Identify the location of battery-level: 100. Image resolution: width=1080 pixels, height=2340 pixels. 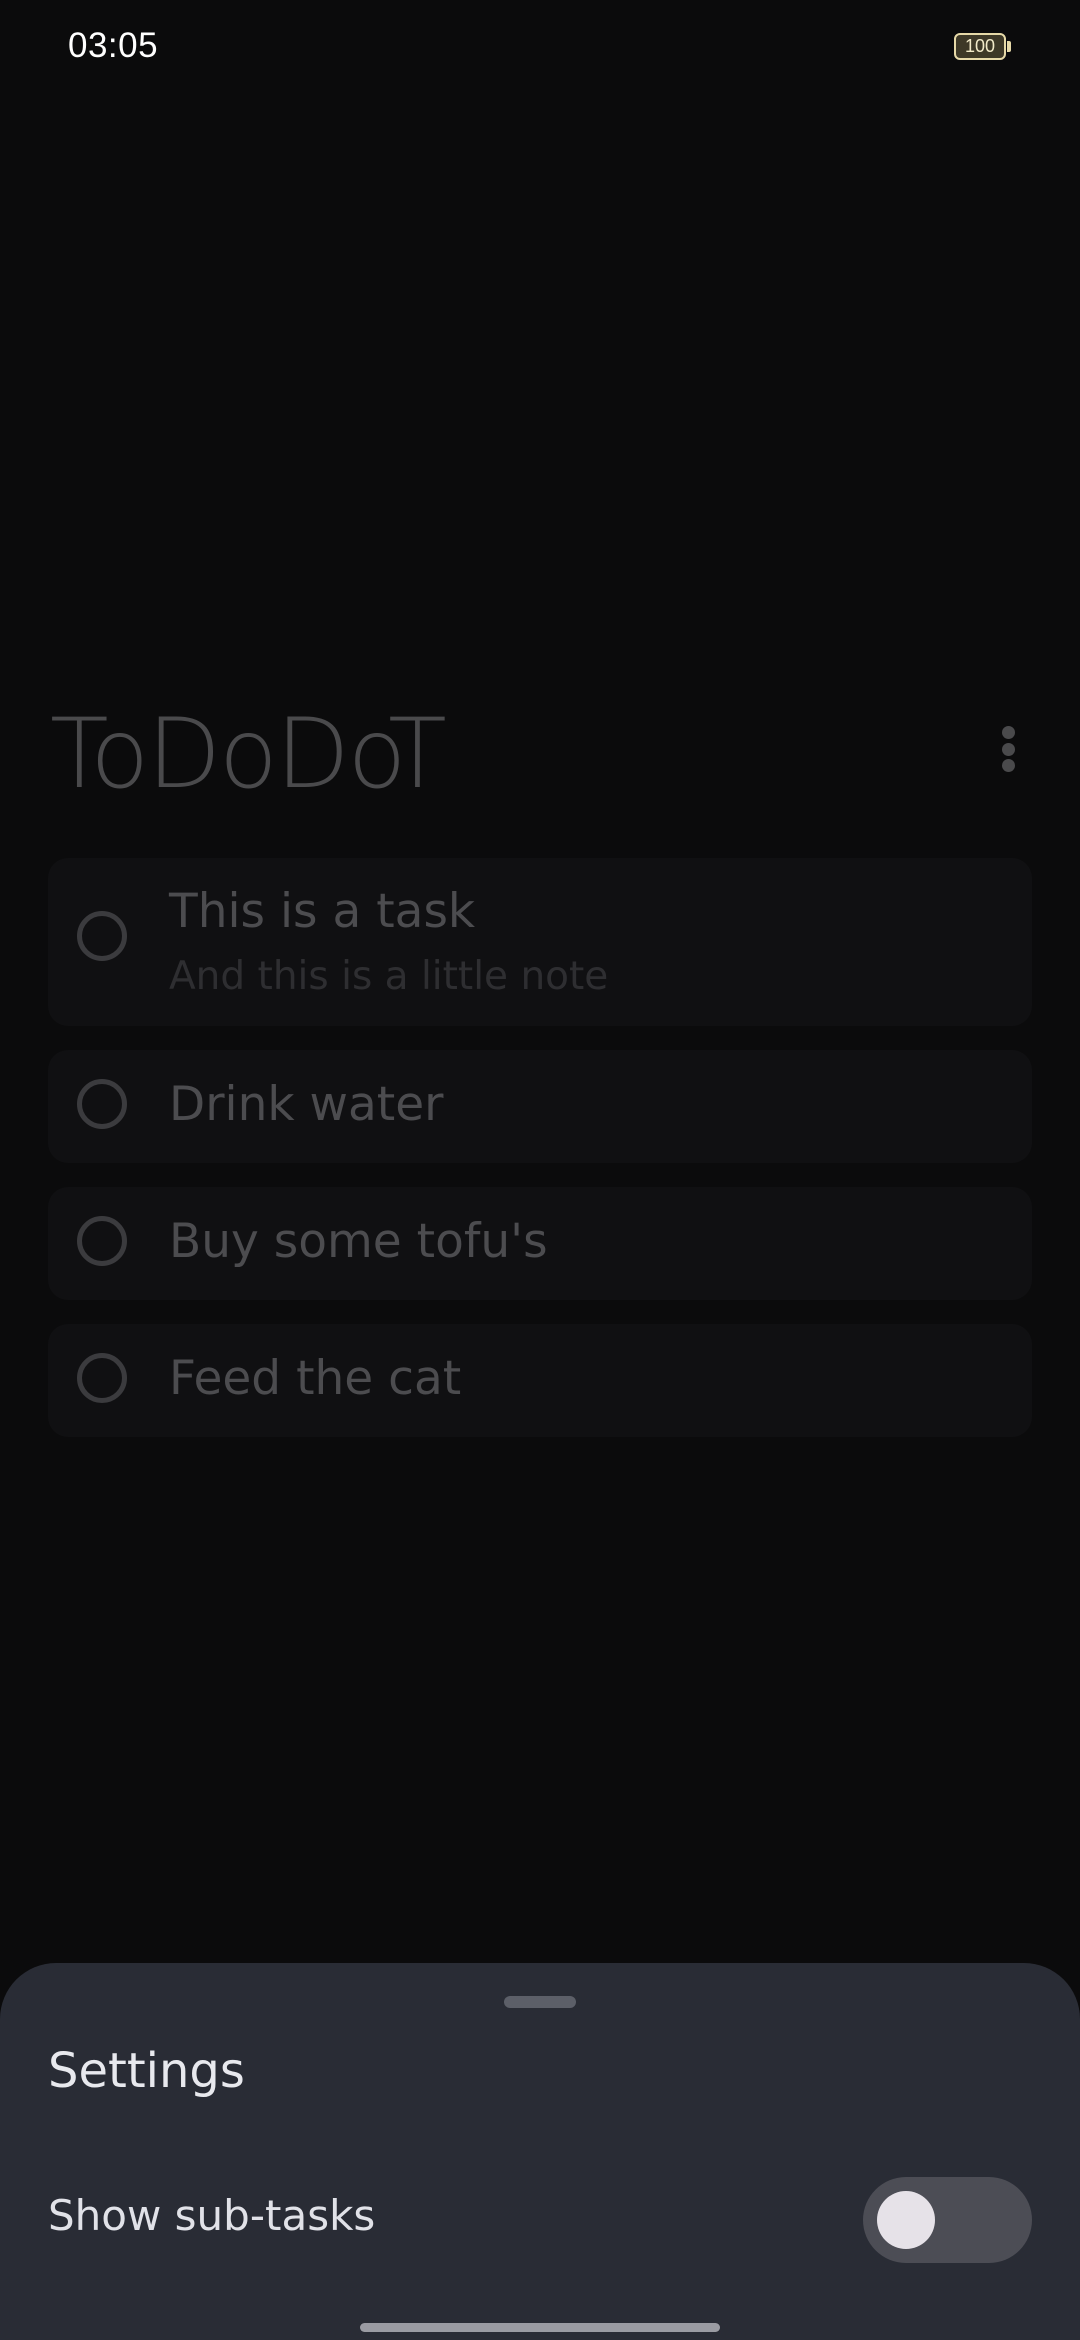
(980, 46).